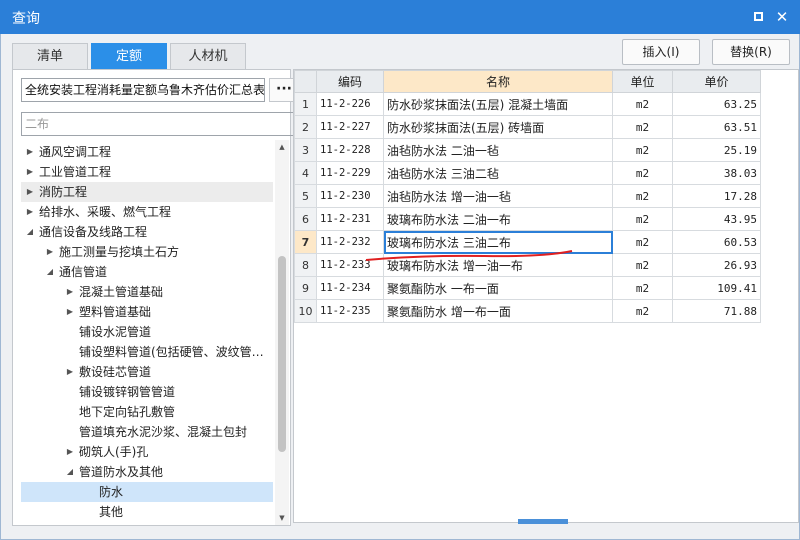 This screenshot has height=540, width=800. What do you see at coordinates (147, 472) in the screenshot?
I see `tree-item: ◢ 管道防水及其他` at bounding box center [147, 472].